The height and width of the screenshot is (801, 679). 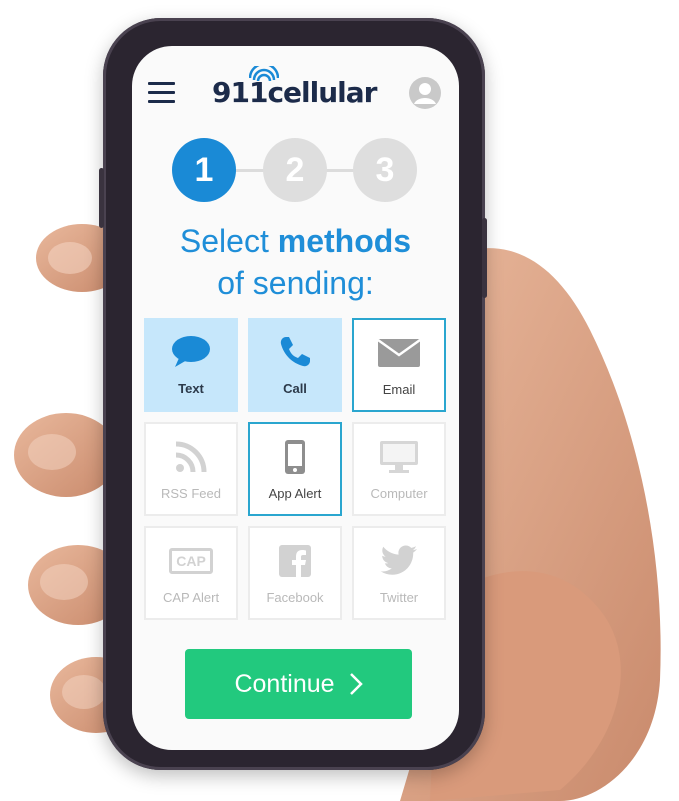 I want to click on chat-bubble-icon, so click(x=191, y=351).